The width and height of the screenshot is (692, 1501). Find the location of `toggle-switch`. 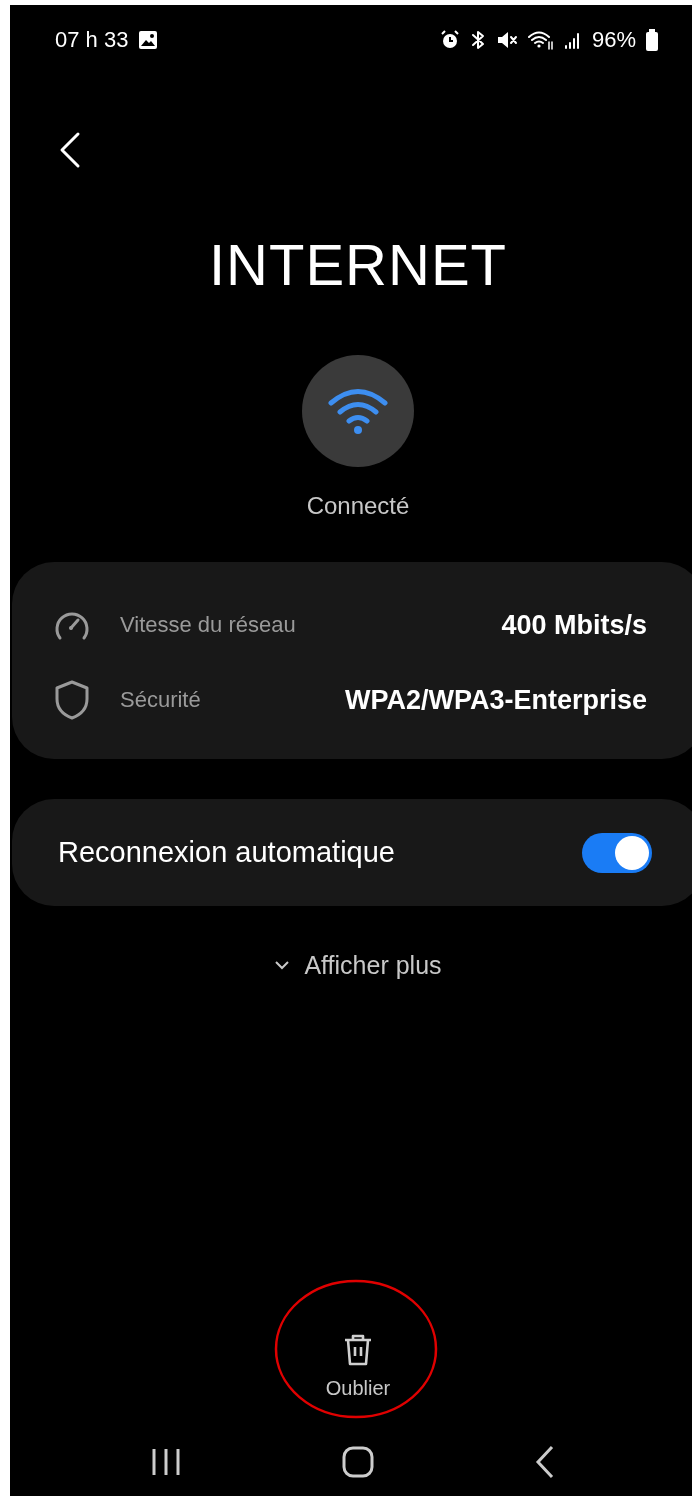

toggle-switch is located at coordinates (617, 852).